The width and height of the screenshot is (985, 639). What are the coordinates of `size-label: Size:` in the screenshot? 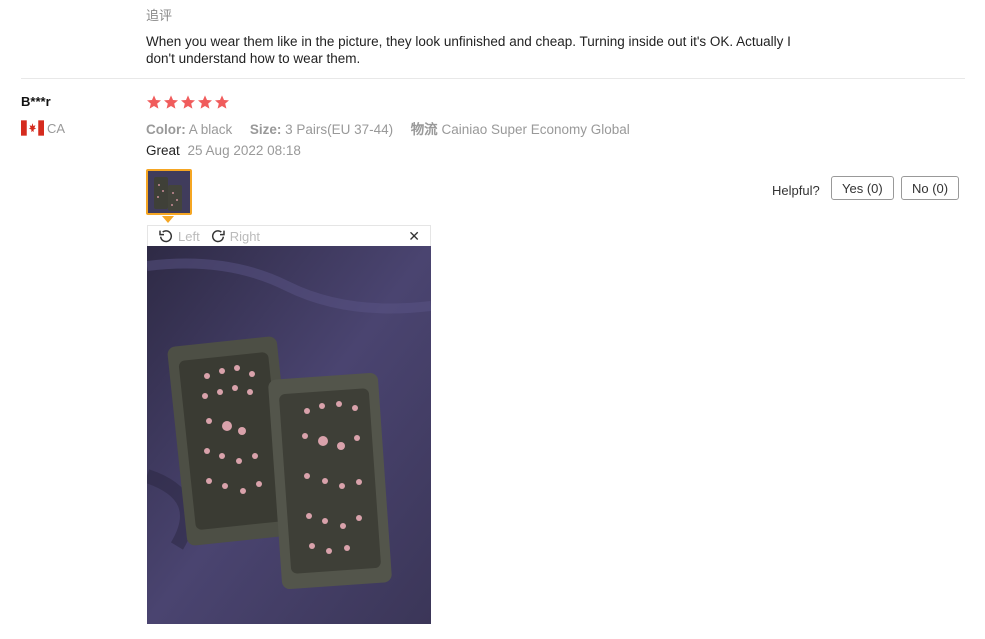 It's located at (265, 129).